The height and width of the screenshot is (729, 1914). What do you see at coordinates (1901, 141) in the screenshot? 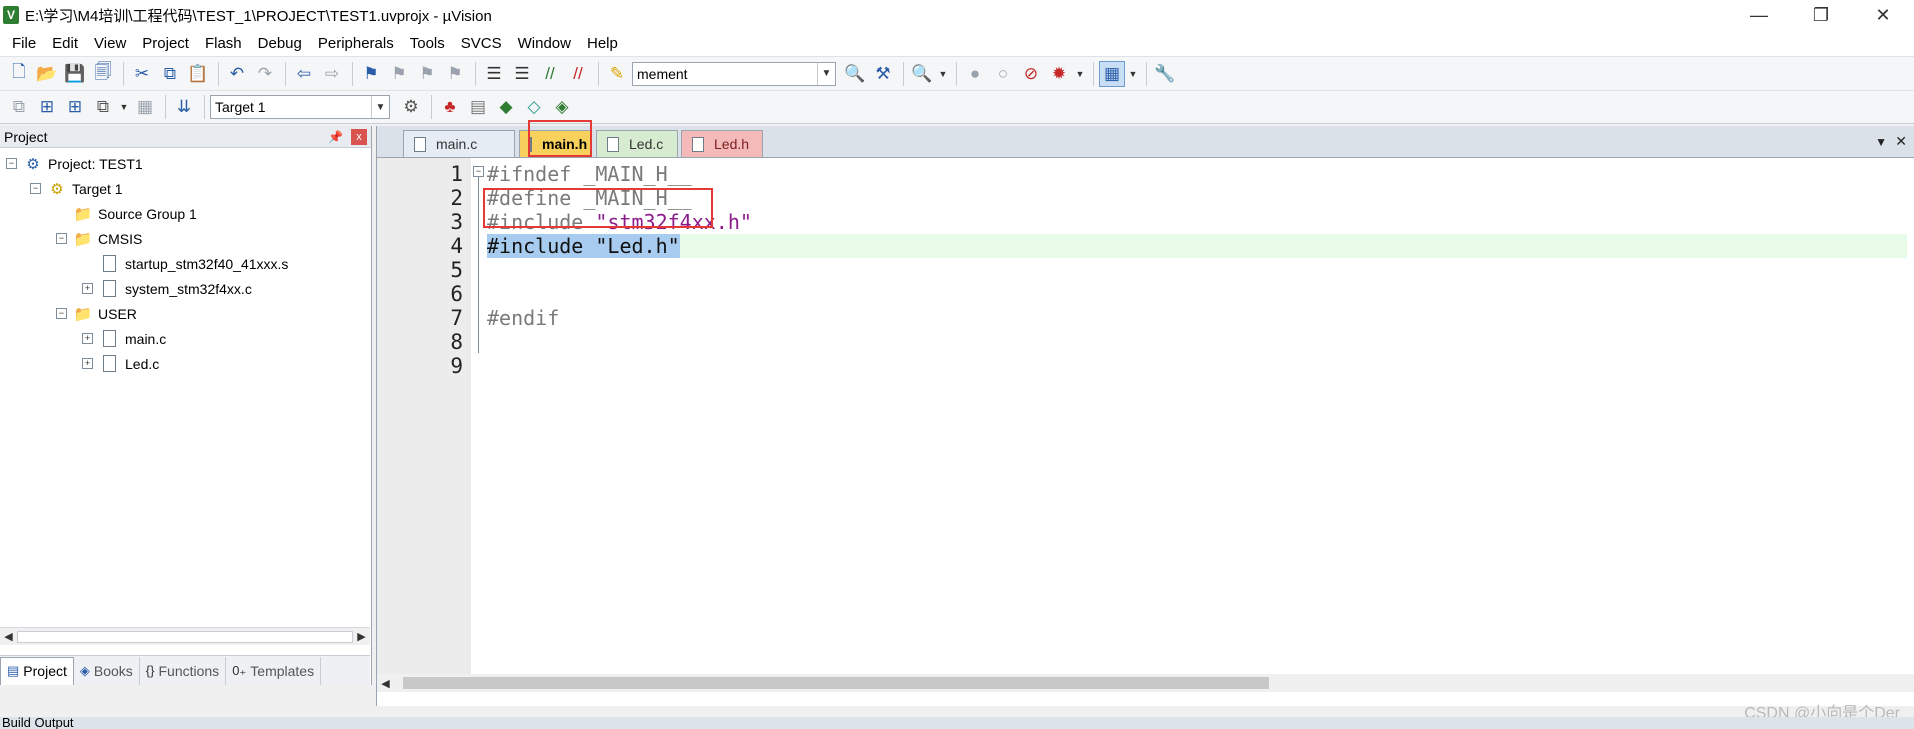
I see `close-tab-icon: ✕` at bounding box center [1901, 141].